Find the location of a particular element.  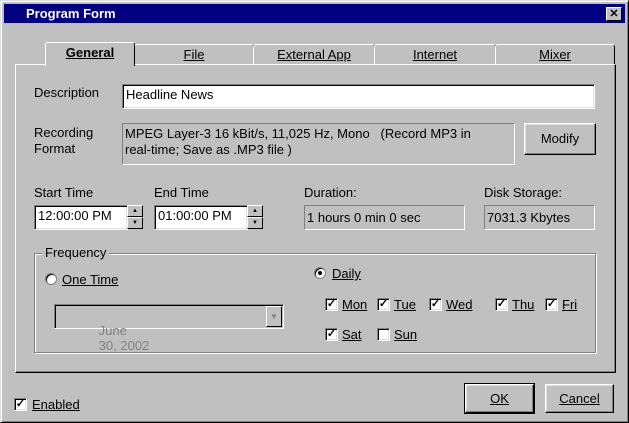

dropdown-arrow-icon: ▼ is located at coordinates (274, 316).